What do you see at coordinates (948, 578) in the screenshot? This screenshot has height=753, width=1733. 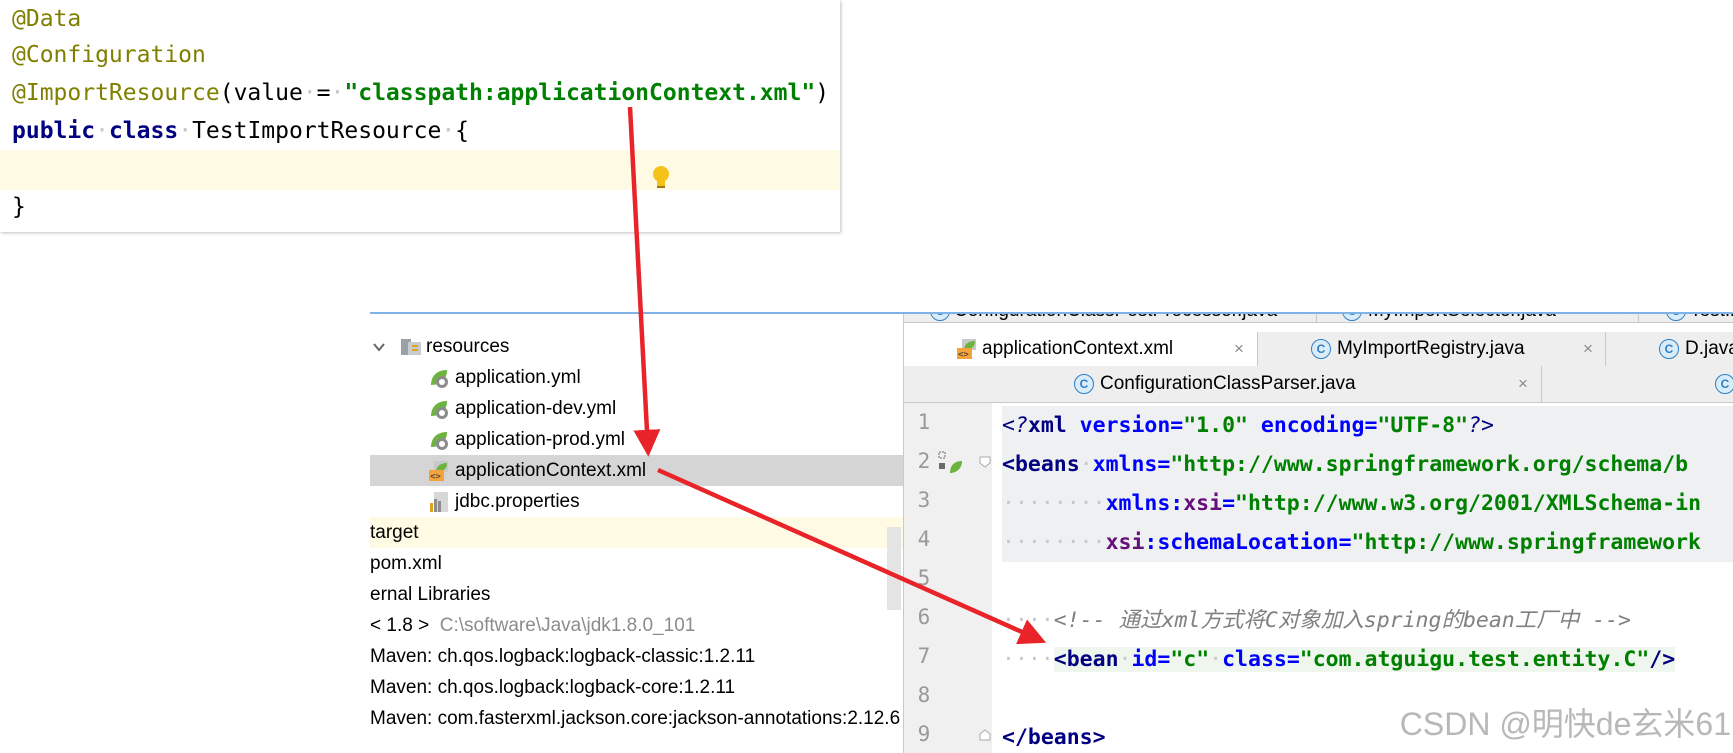 I see `line-gutter: 1 2 3 4 5 6 7 8 9` at bounding box center [948, 578].